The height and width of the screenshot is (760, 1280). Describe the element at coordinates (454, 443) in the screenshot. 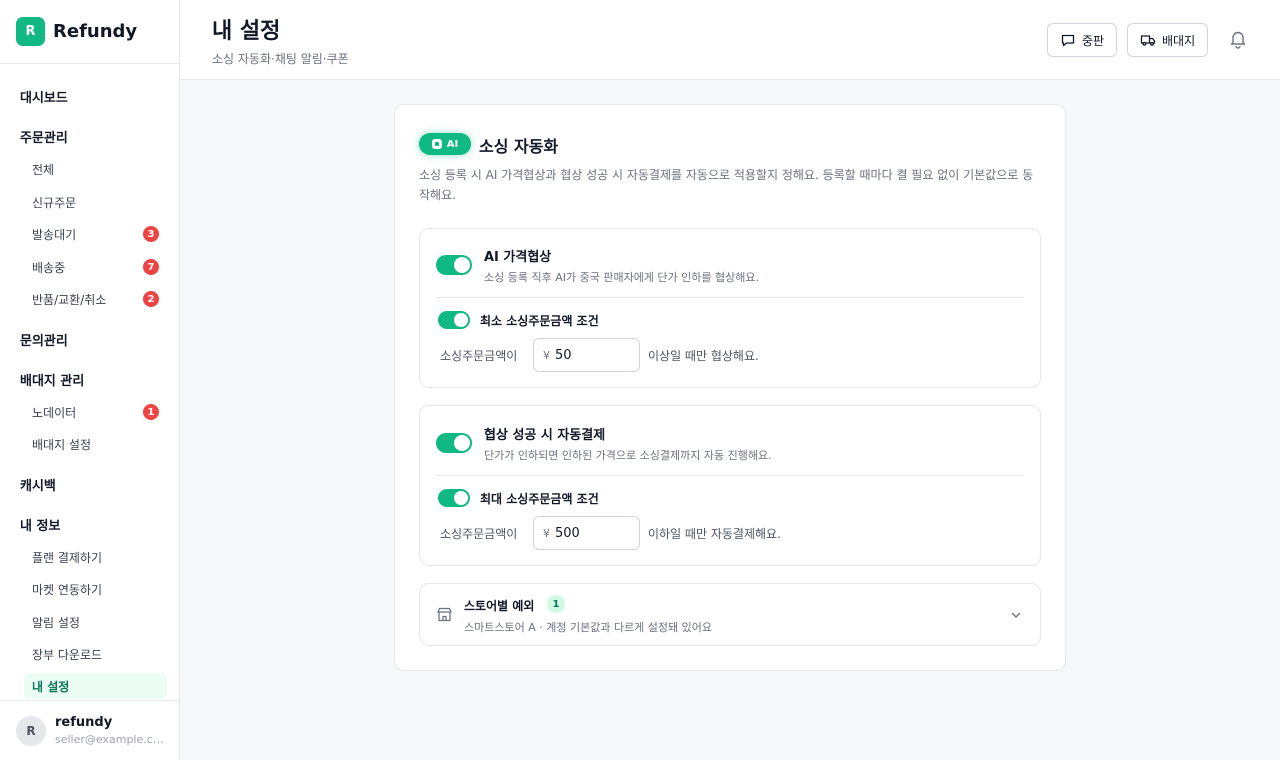

I see `auto-payment-toggle` at that location.